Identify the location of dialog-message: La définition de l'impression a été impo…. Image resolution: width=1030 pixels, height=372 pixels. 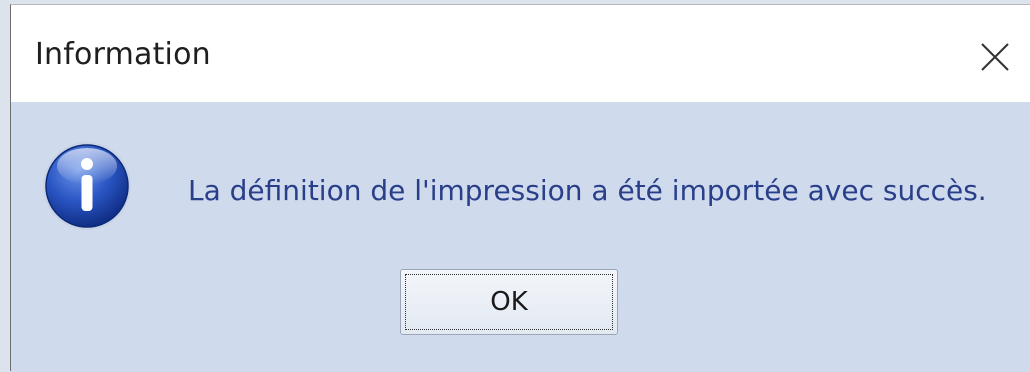
(587, 190).